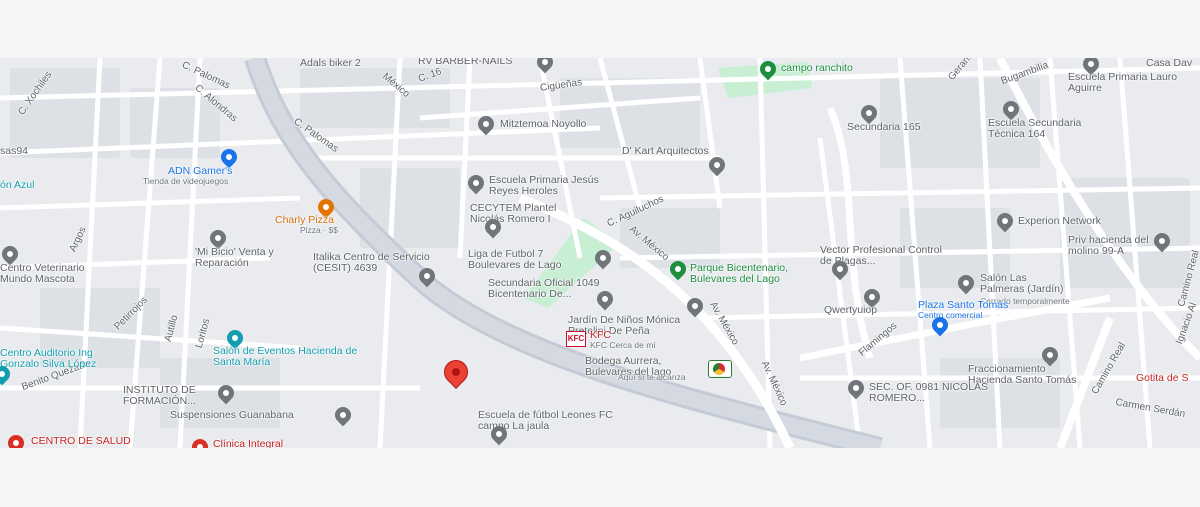 This screenshot has width=1200, height=507. Describe the element at coordinates (81, 441) in the screenshot. I see `poi-label: CENTRO DE SALUD` at that location.